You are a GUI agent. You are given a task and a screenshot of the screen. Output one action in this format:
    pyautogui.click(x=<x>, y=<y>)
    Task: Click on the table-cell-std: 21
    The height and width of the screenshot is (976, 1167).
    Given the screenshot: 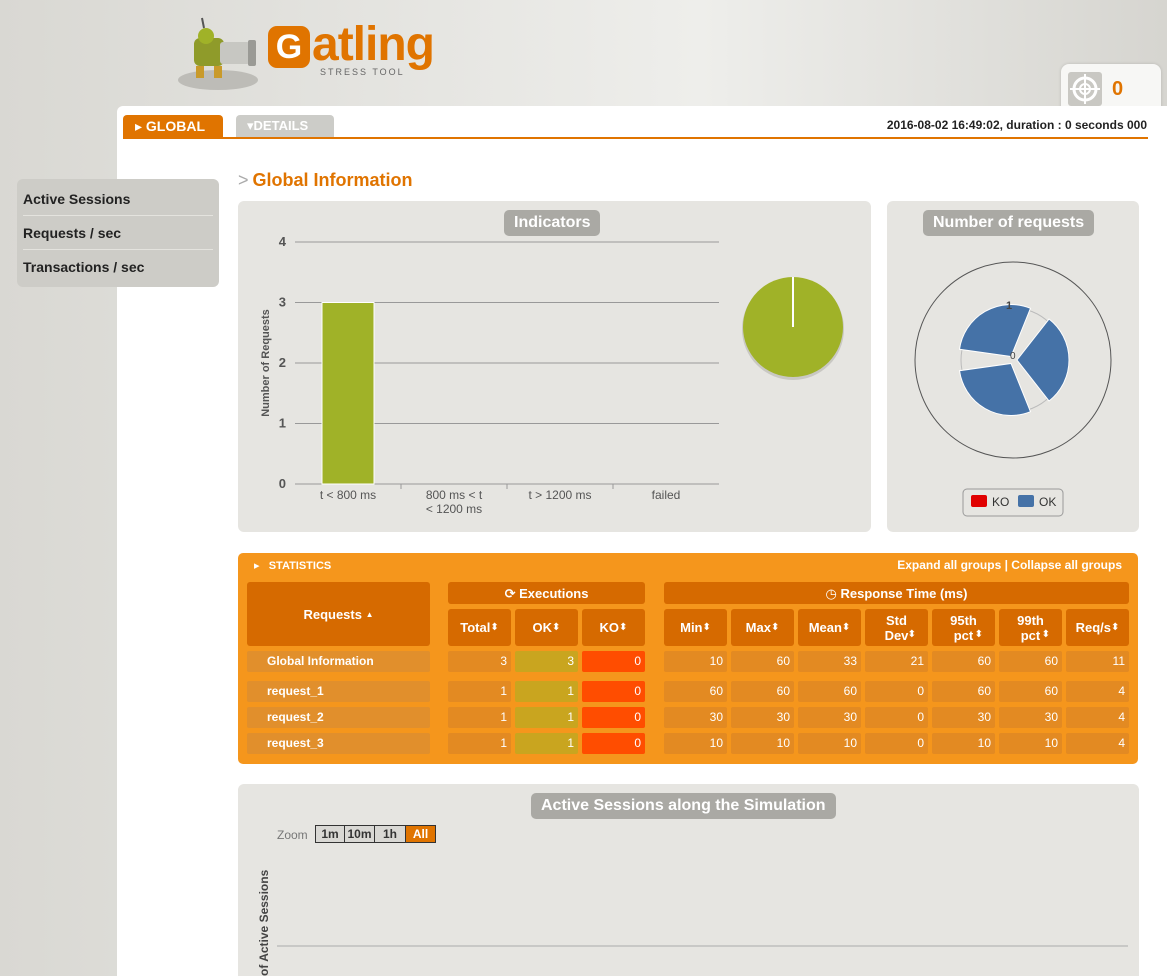 What is the action you would take?
    pyautogui.click(x=896, y=661)
    